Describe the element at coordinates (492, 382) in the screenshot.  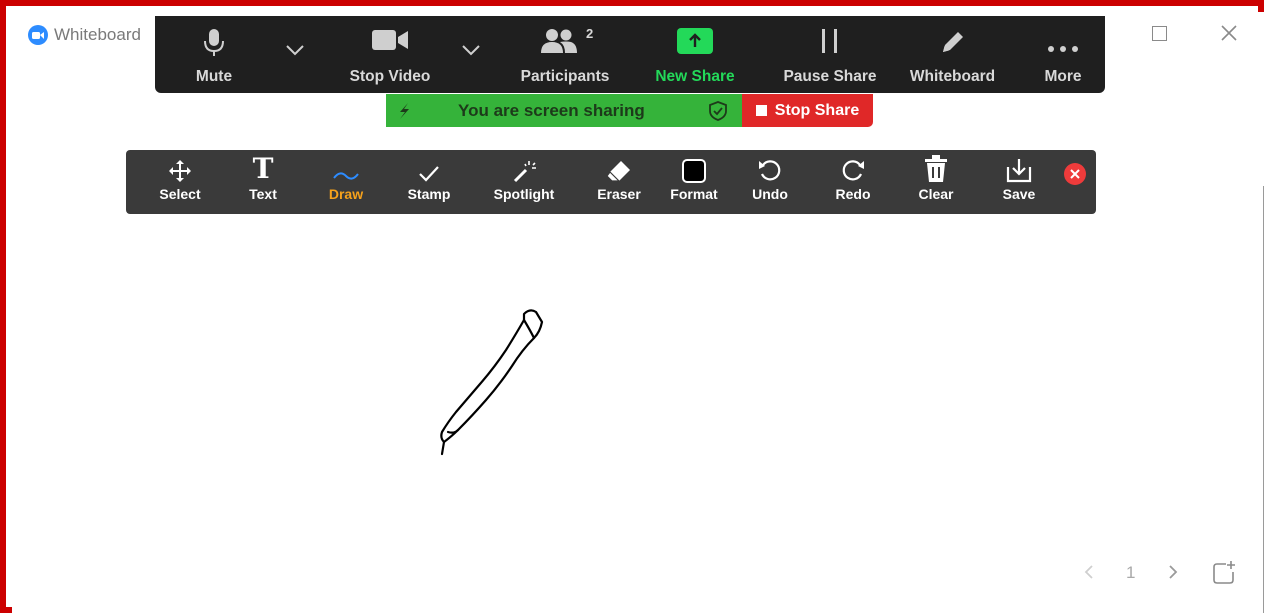
I see `pen-drawing` at that location.